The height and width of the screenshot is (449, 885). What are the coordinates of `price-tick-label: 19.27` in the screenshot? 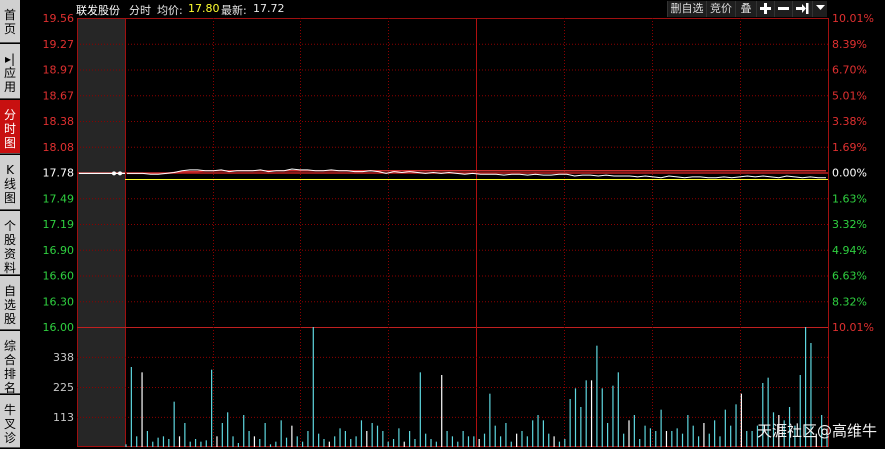 It's located at (59, 44).